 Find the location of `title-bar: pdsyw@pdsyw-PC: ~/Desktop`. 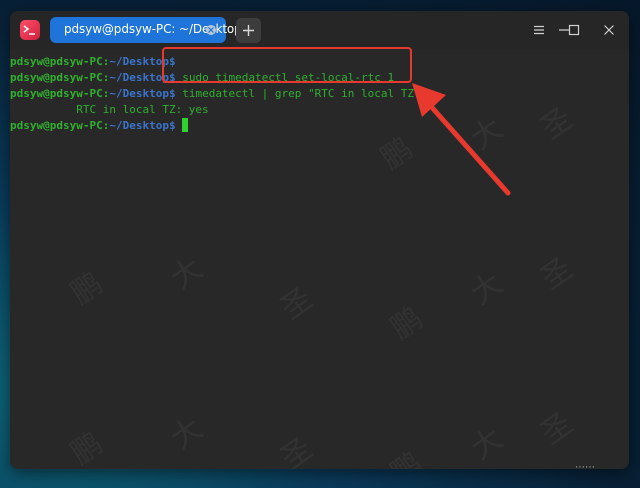

title-bar: pdsyw@pdsyw-PC: ~/Desktop is located at coordinates (319, 30).